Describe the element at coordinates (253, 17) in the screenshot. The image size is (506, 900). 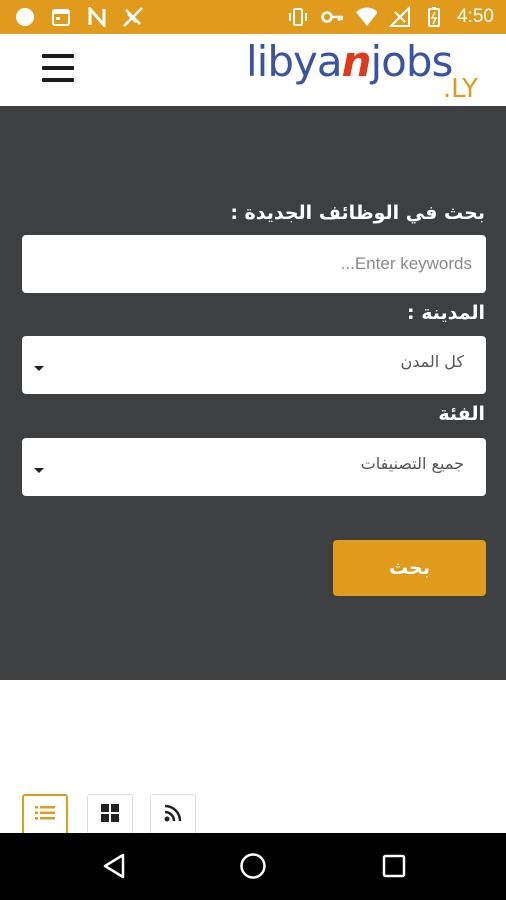
I see `status-bar: 4:50` at that location.